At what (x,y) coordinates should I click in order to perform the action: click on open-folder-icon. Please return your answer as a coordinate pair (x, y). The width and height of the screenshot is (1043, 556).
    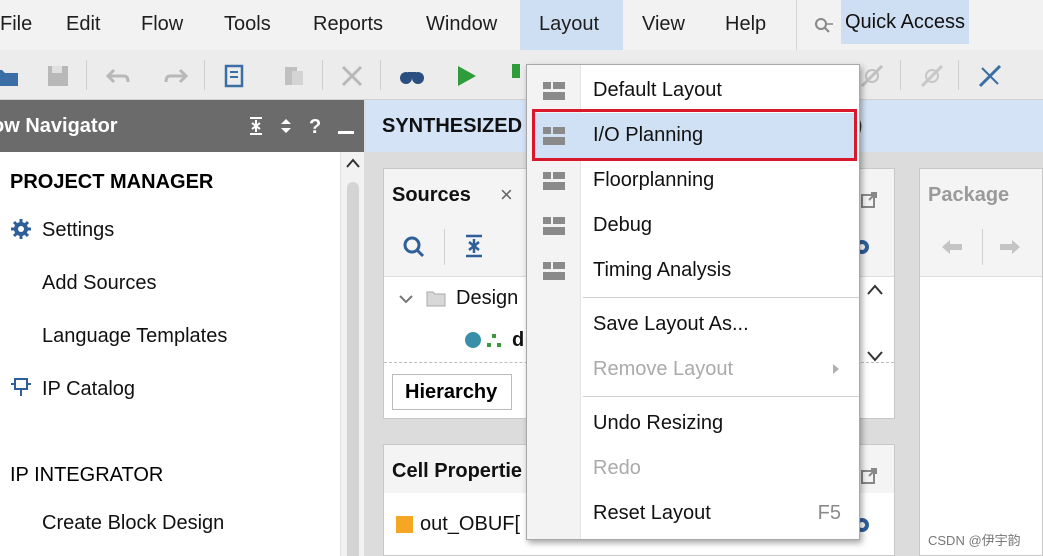
    Looking at the image, I should click on (10, 76).